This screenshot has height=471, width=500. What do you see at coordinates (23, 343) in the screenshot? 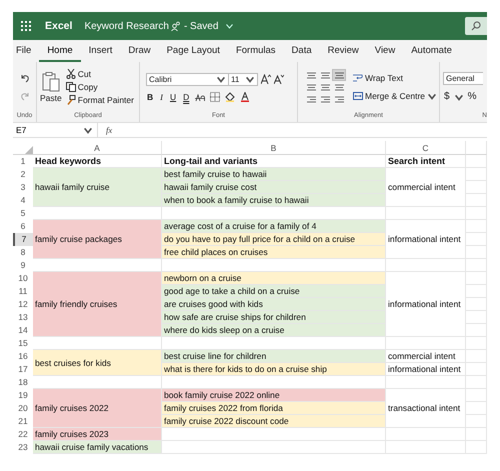
I see `row-number: 15` at bounding box center [23, 343].